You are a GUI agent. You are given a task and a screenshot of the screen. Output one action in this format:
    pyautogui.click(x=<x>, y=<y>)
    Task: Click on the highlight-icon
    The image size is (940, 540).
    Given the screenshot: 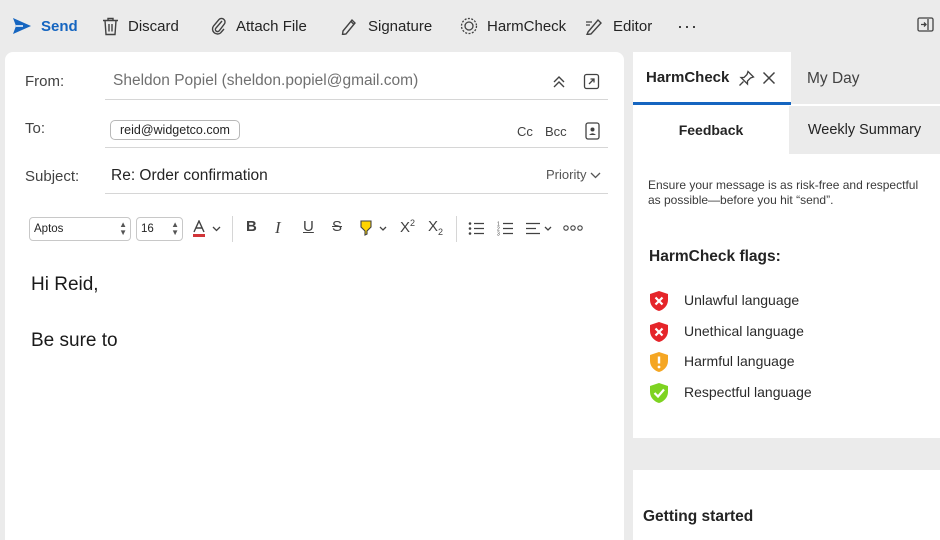 What is the action you would take?
    pyautogui.click(x=373, y=229)
    